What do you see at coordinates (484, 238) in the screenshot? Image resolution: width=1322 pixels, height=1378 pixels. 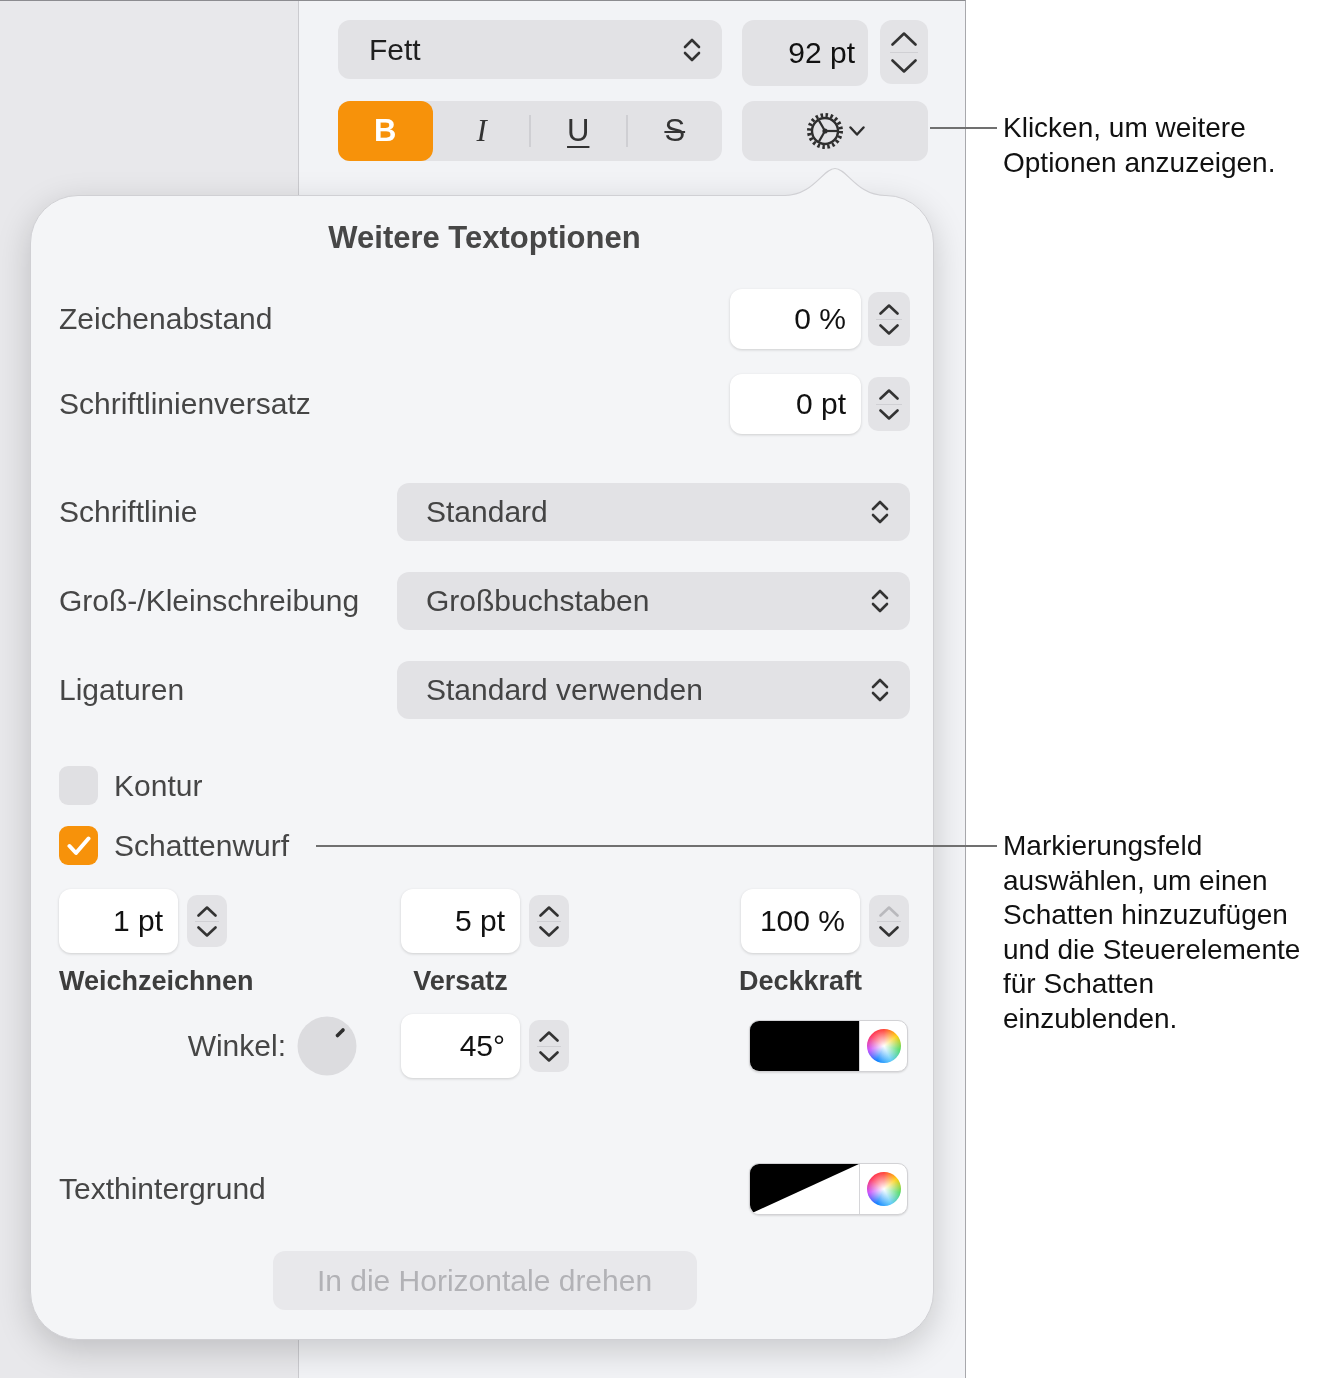 I see `popover-title: Weitere Textoptionen` at bounding box center [484, 238].